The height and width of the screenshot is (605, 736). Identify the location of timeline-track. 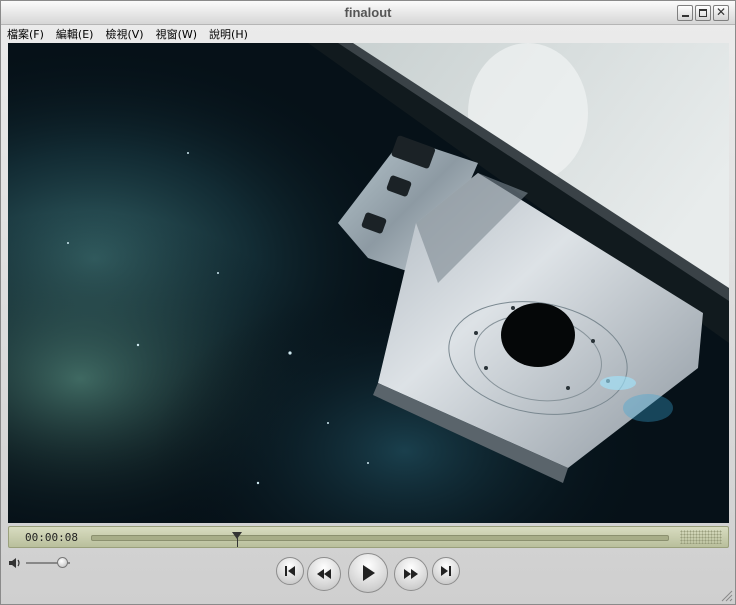
(380, 539).